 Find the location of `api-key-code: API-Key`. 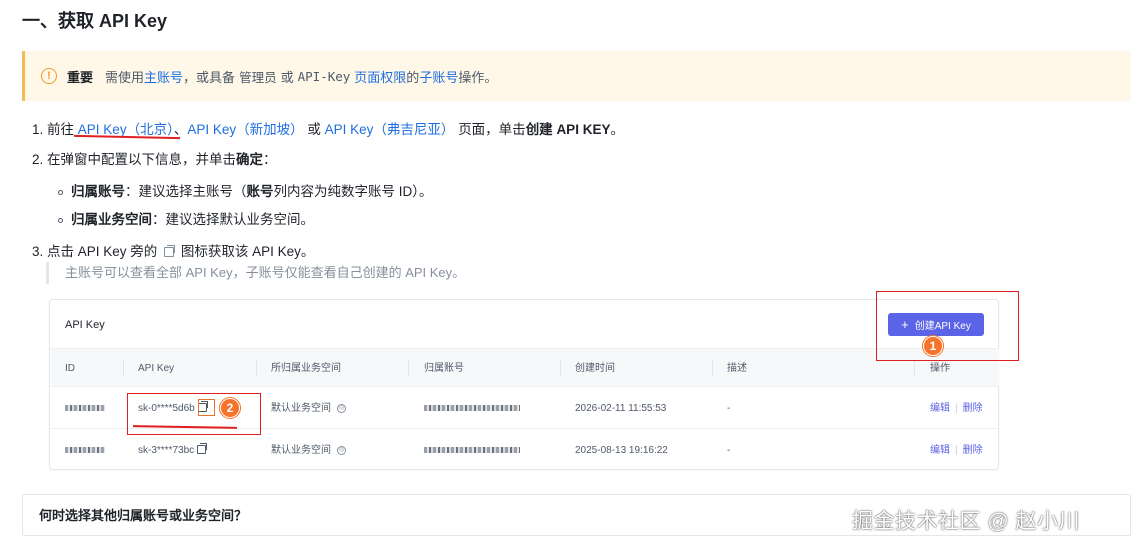

api-key-code: API-Key is located at coordinates (324, 76).